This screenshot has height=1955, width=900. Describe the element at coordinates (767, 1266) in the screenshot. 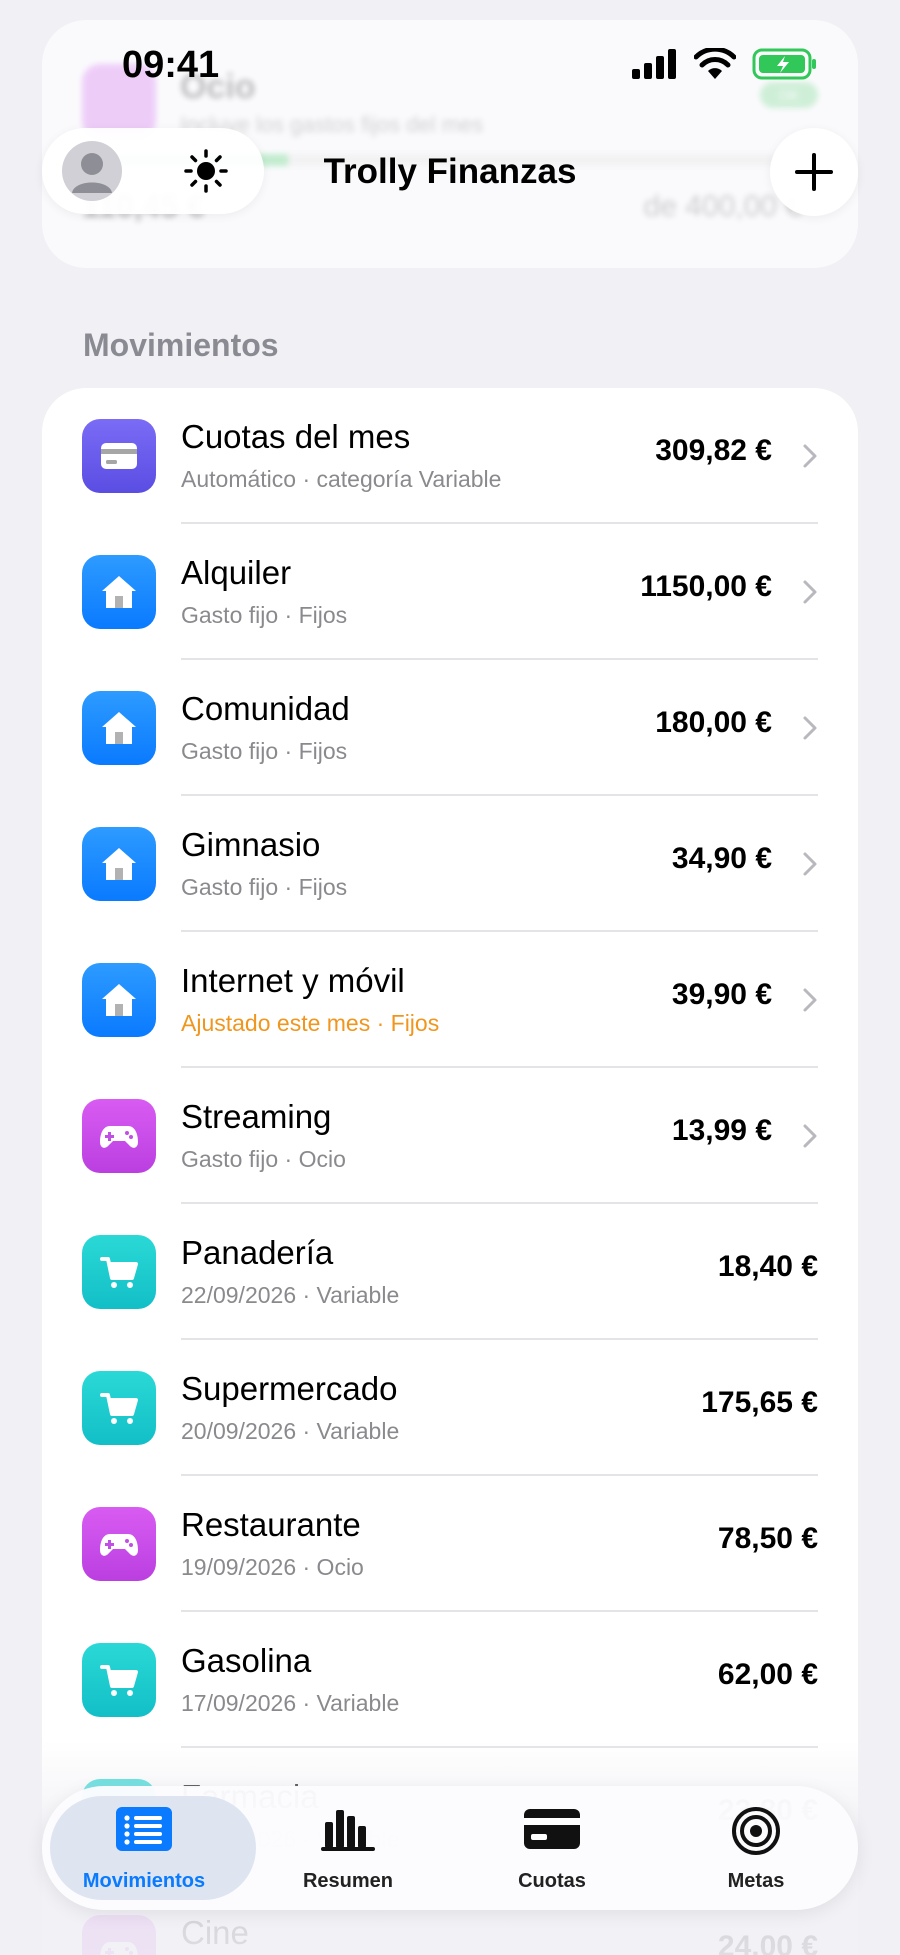

I see `movement-amount: 18,40 €` at that location.